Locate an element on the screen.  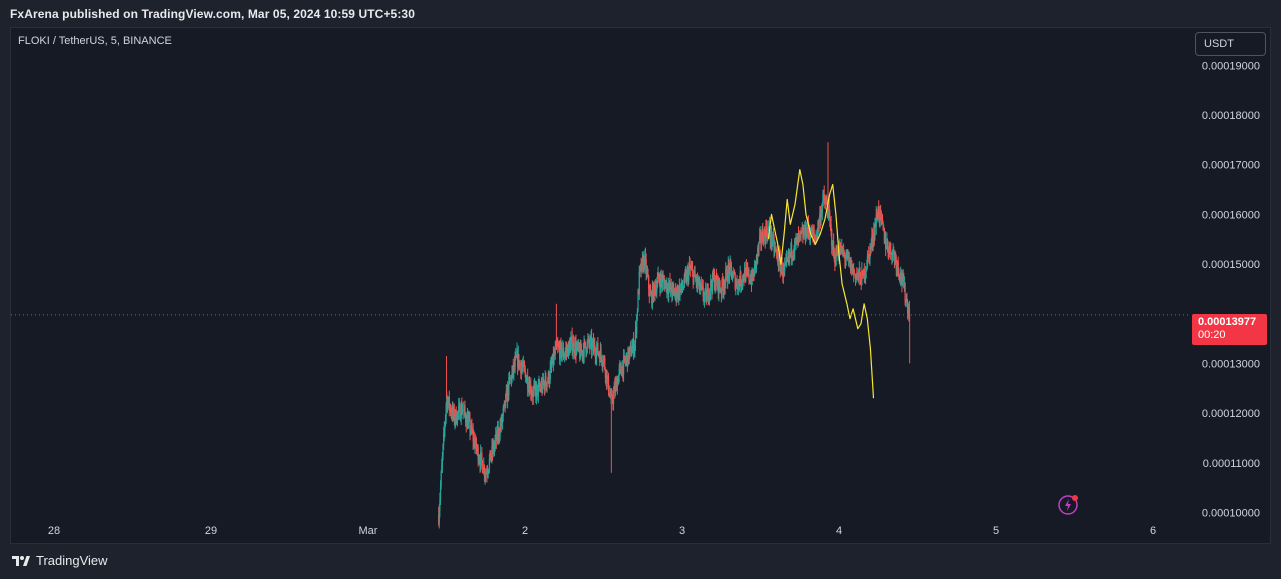
lightning-icon is located at coordinates (1069, 505).